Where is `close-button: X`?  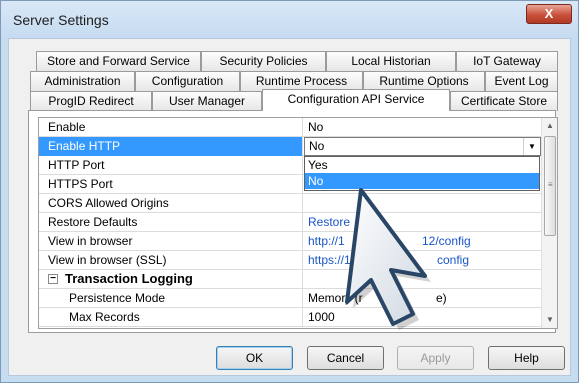 close-button: X is located at coordinates (549, 14).